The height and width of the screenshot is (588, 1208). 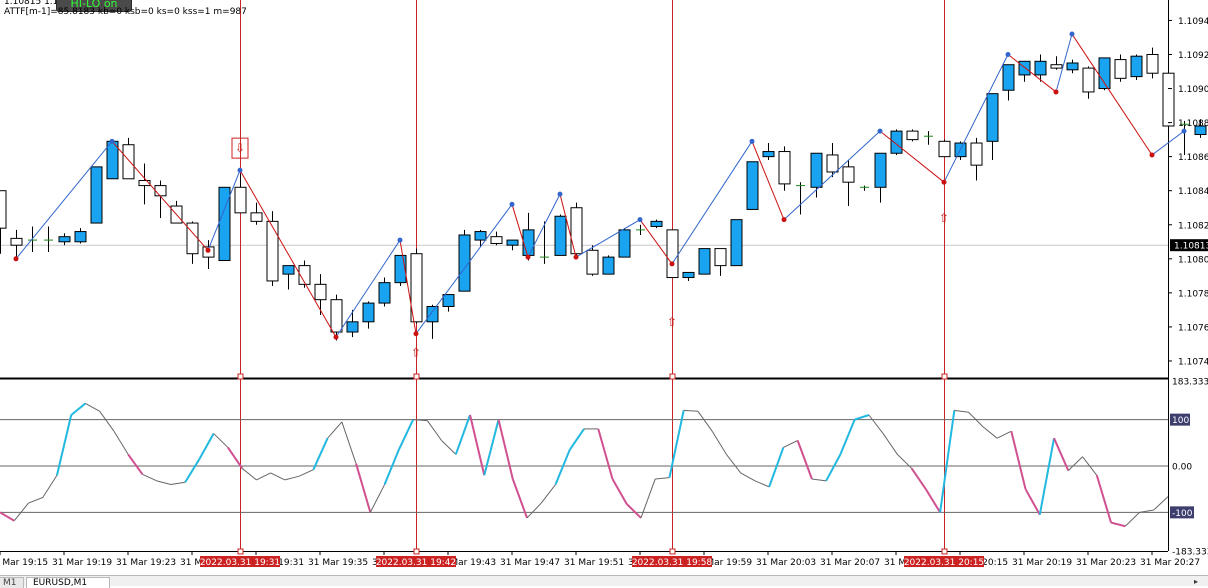 What do you see at coordinates (24, 563) in the screenshot?
I see `time-label: 31 Mar 19:15` at bounding box center [24, 563].